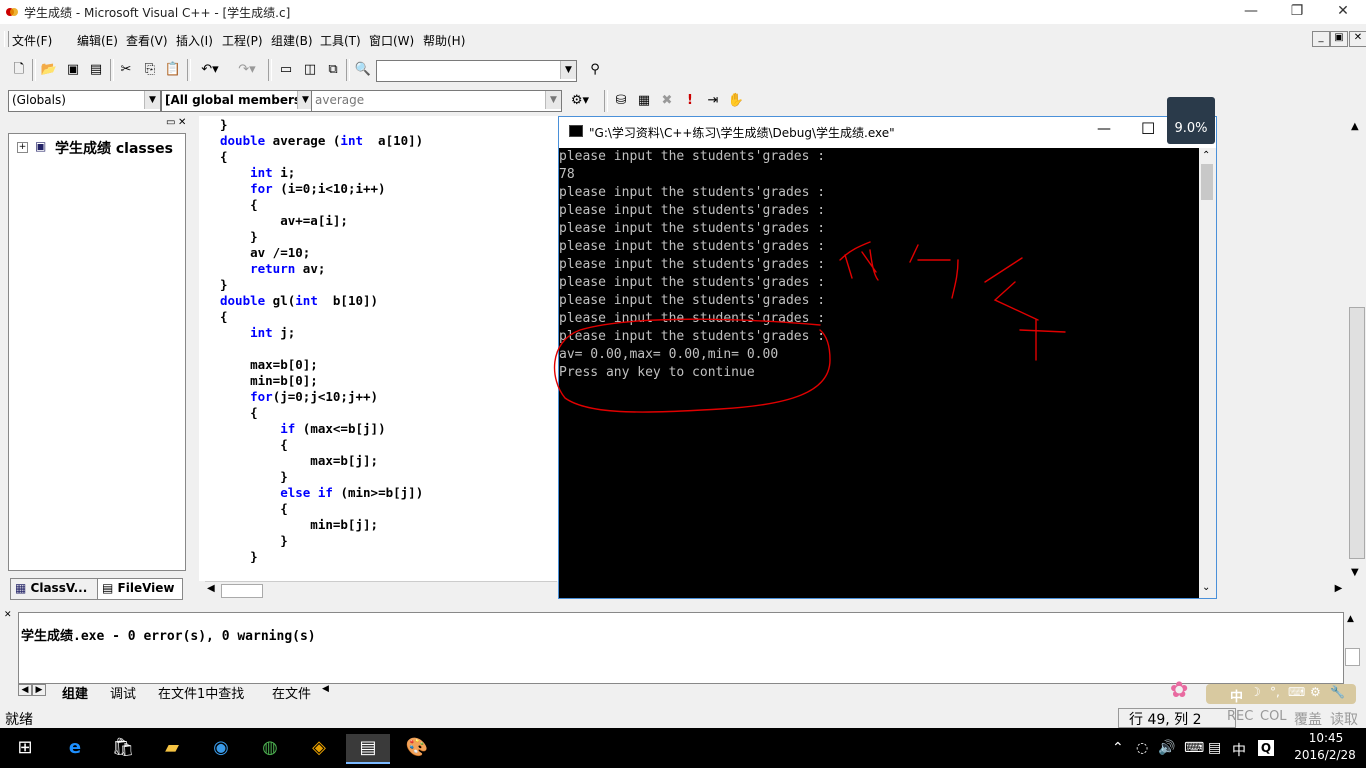  I want to click on file-explorer-icon: ▰, so click(172, 748).